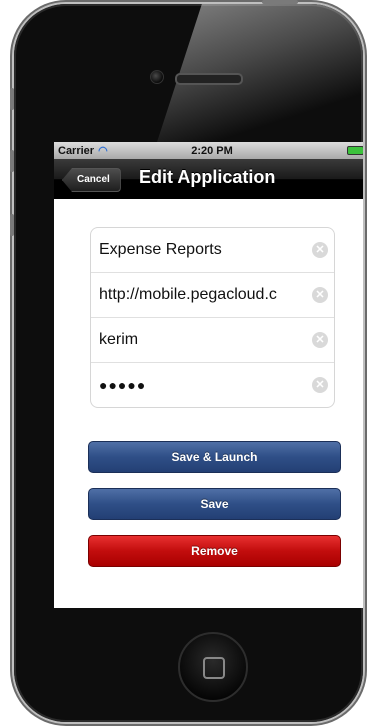 Image resolution: width=367 pixels, height=726 pixels. Describe the element at coordinates (355, 150) in the screenshot. I see `battery-icon` at that location.